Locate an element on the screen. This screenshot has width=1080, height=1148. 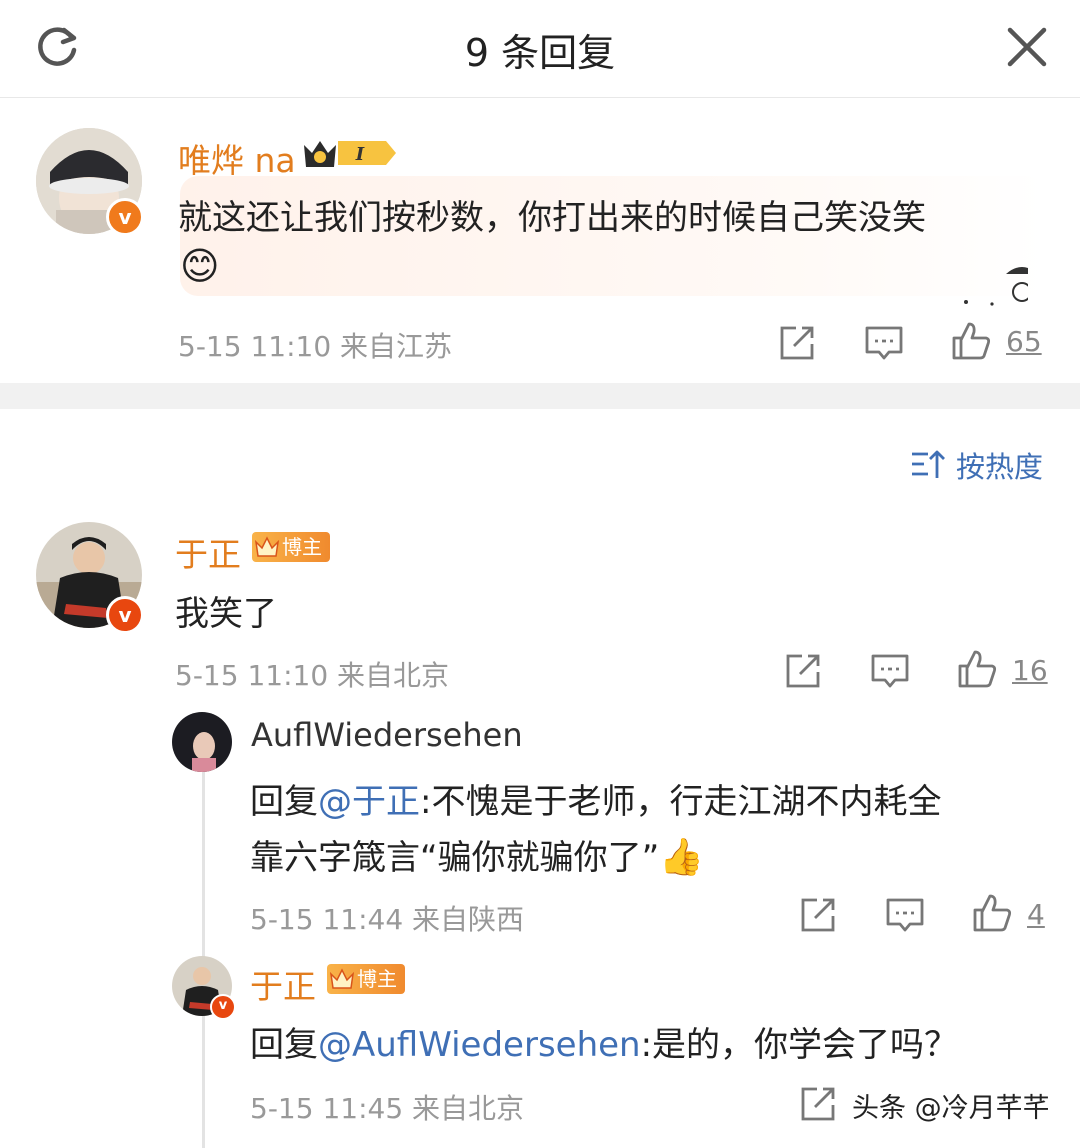
sort-label: 按热度 is located at coordinates (1000, 467).